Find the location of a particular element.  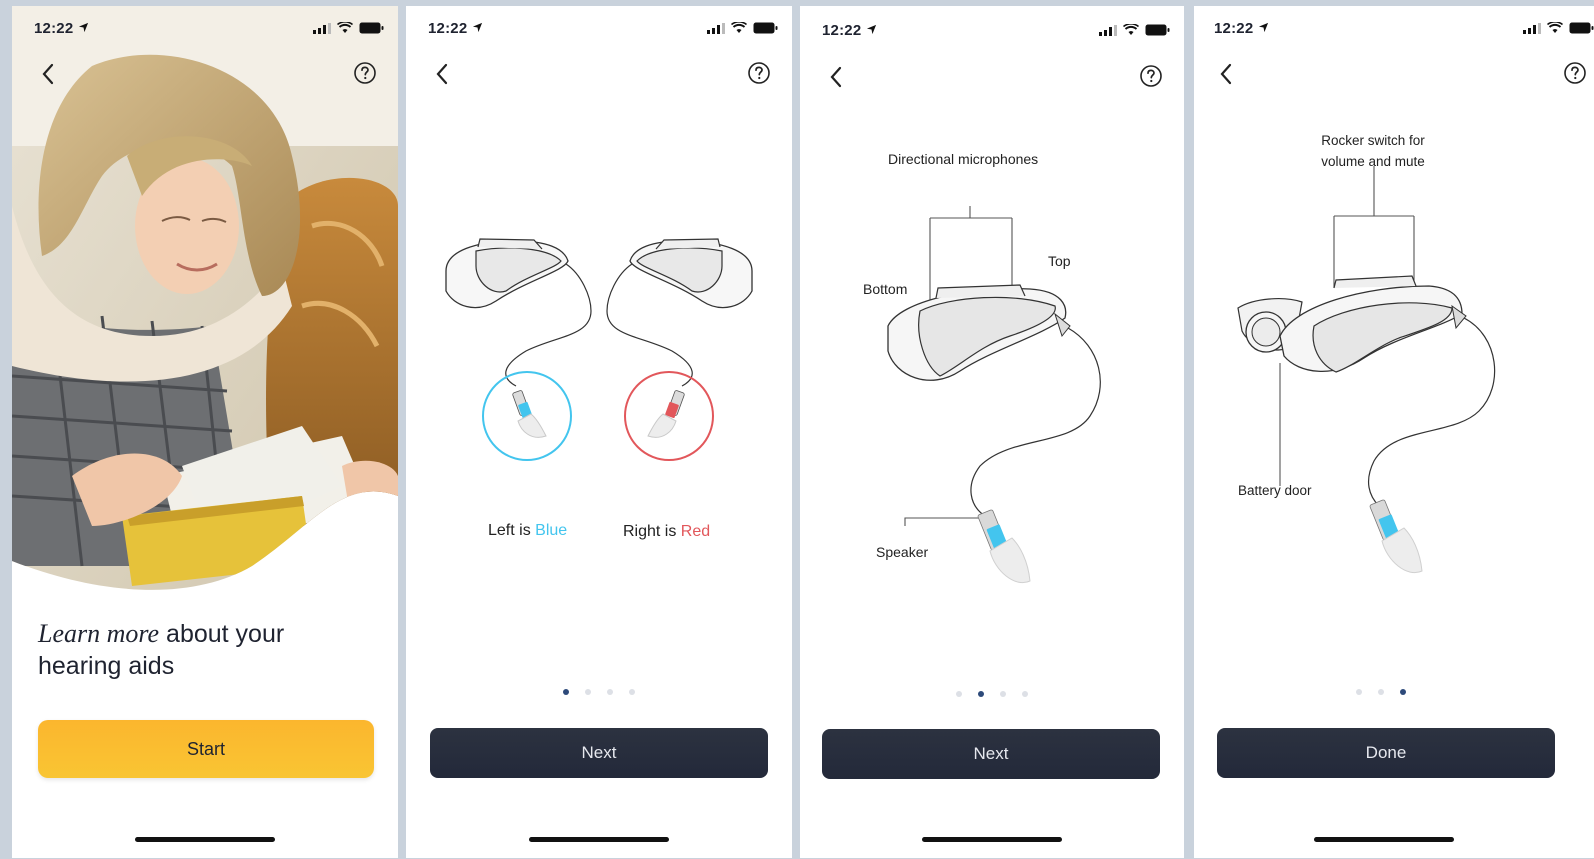

chevron-left-icon is located at coordinates (48, 74).